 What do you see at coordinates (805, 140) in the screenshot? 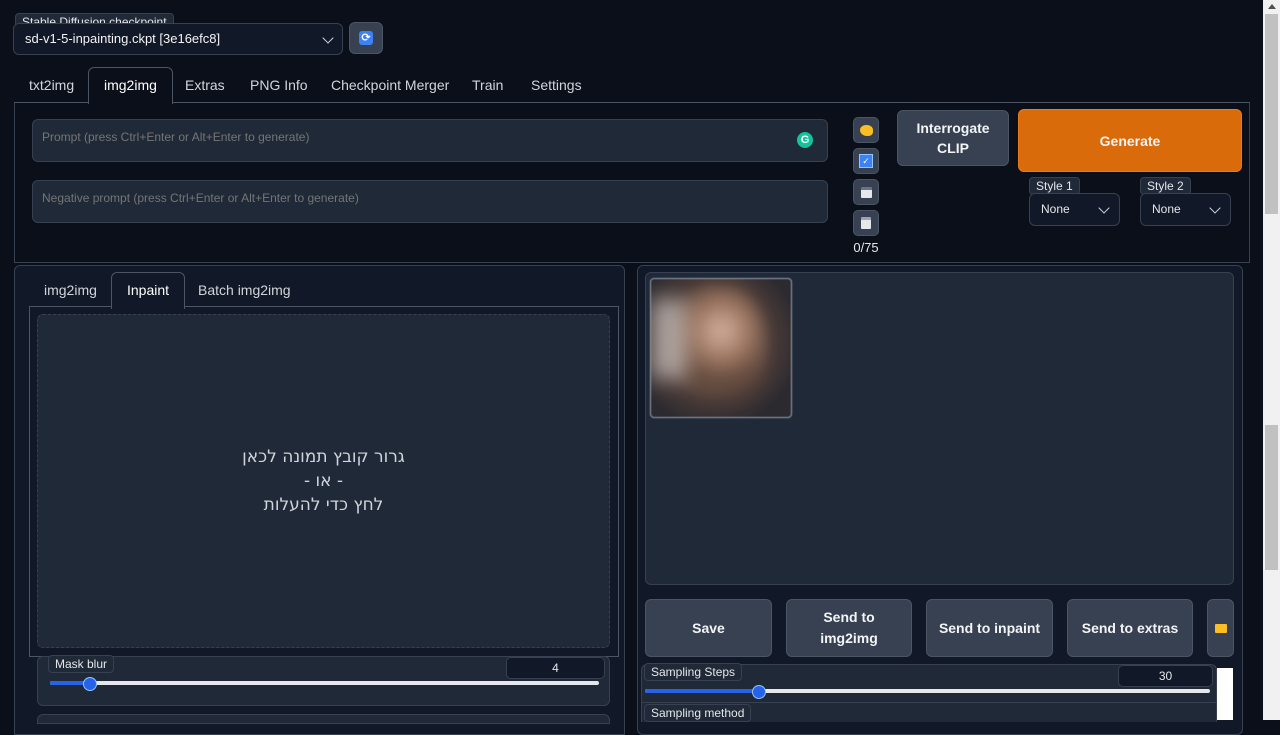
I see `grammarly-icon: G` at bounding box center [805, 140].